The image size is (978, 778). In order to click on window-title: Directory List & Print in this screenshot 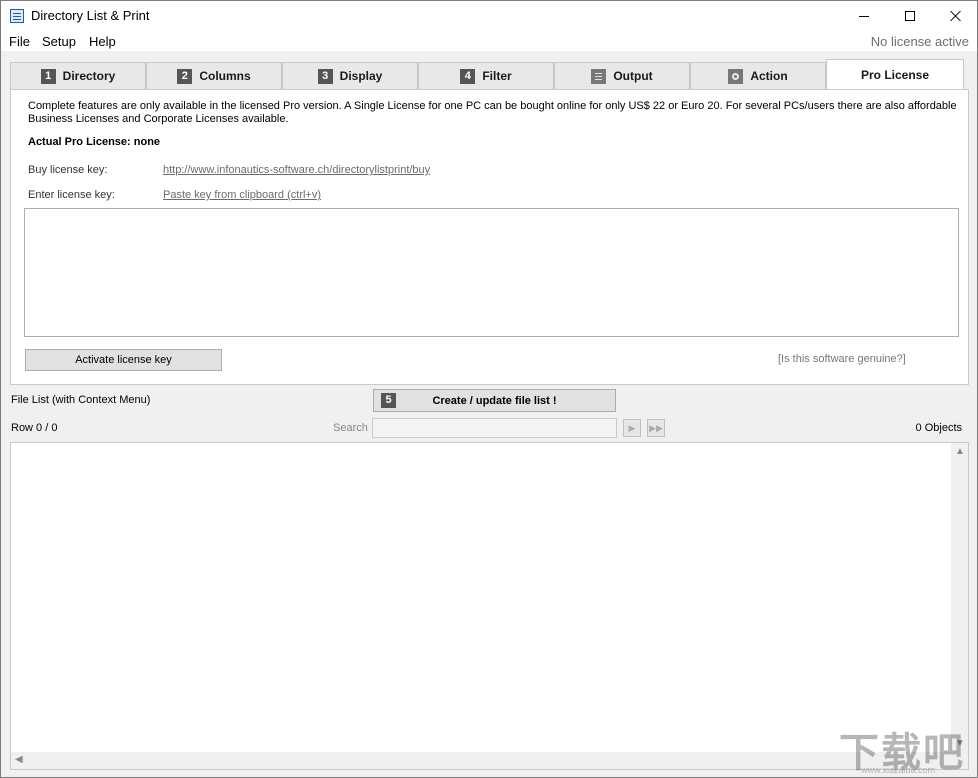, I will do `click(90, 15)`.